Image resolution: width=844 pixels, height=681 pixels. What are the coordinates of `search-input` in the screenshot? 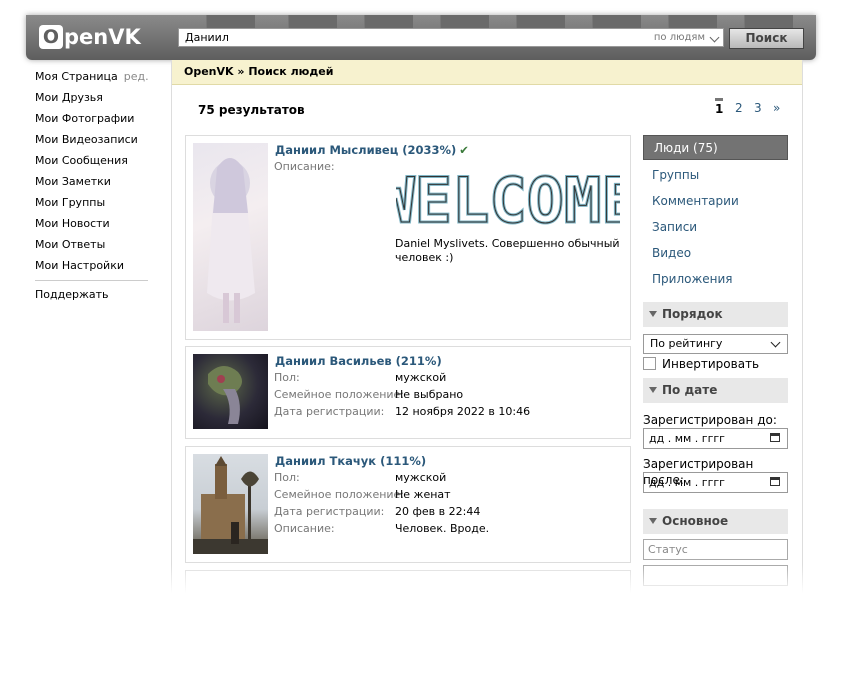 It's located at (385, 37).